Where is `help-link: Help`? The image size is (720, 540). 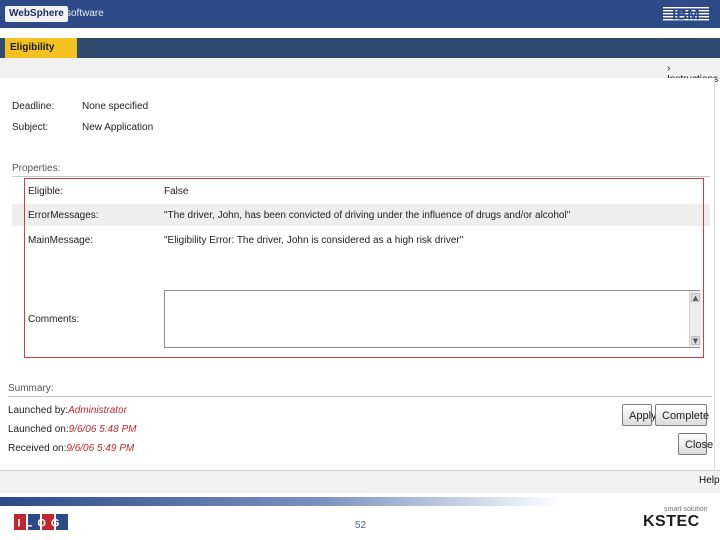
help-link: Help is located at coordinates (709, 480).